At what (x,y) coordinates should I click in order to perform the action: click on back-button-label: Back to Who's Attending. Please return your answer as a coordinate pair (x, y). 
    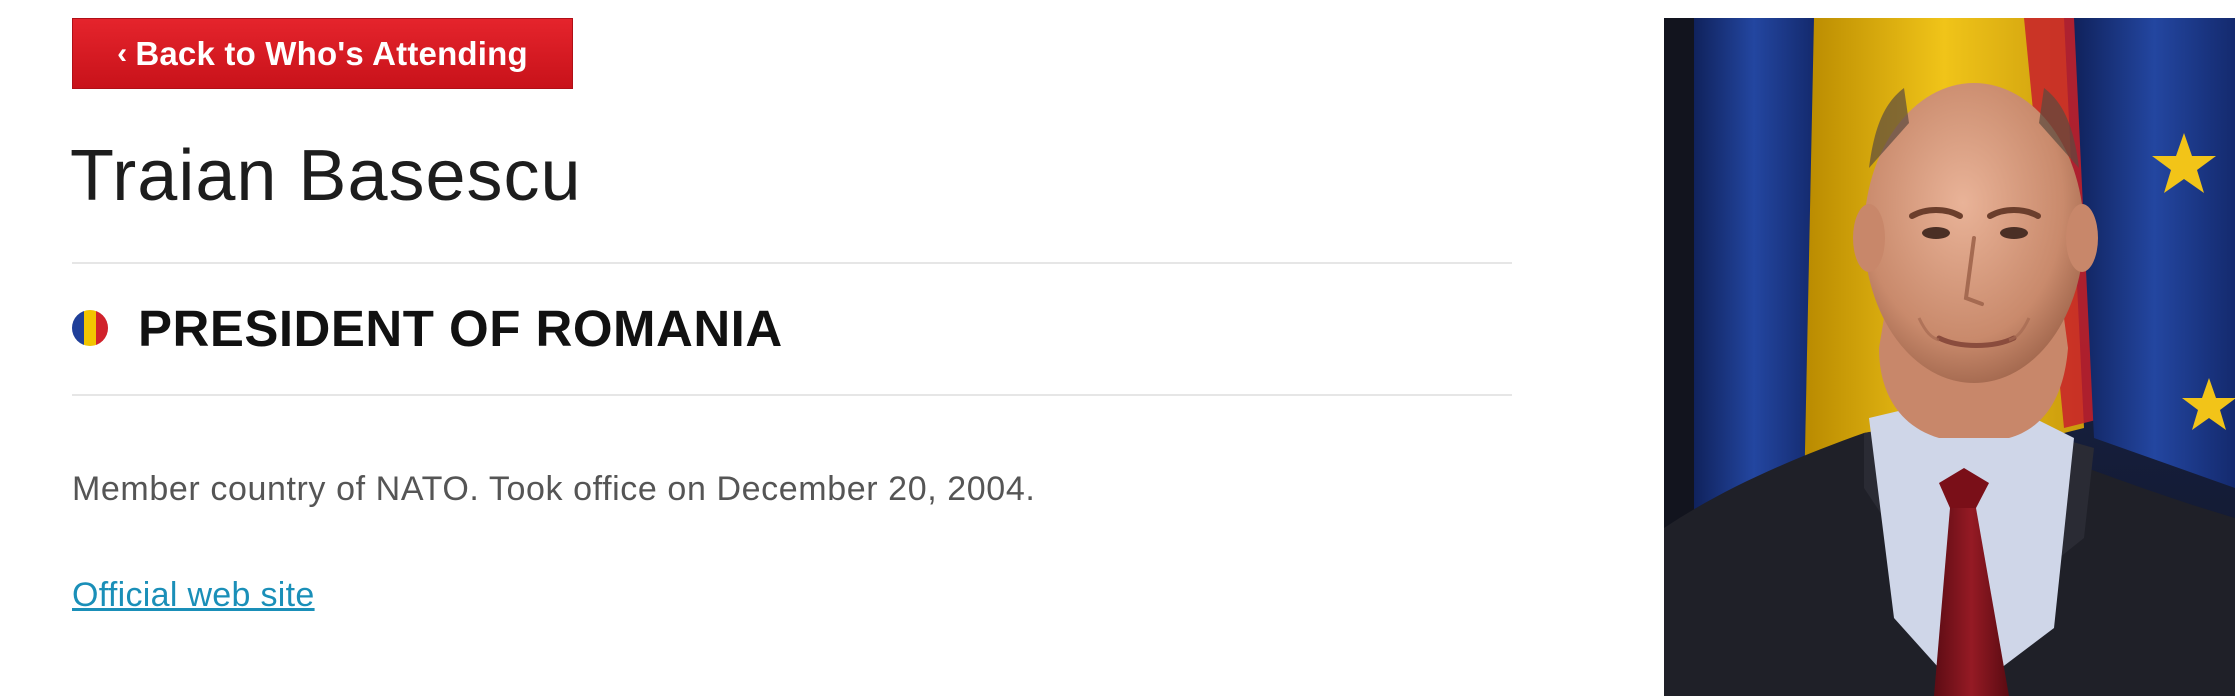
    Looking at the image, I should click on (331, 53).